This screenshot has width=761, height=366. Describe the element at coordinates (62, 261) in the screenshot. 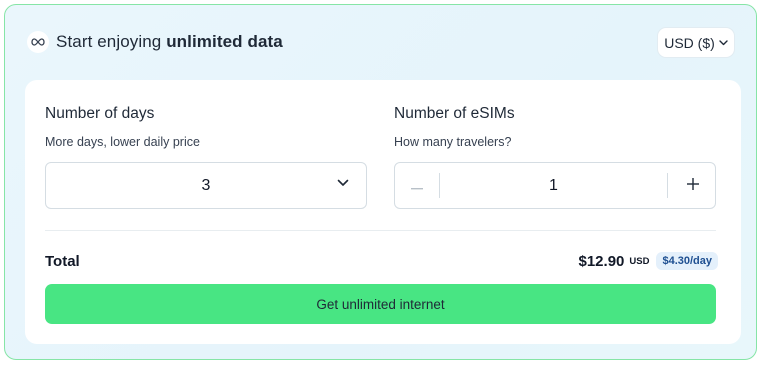

I see `total-label: Total` at that location.